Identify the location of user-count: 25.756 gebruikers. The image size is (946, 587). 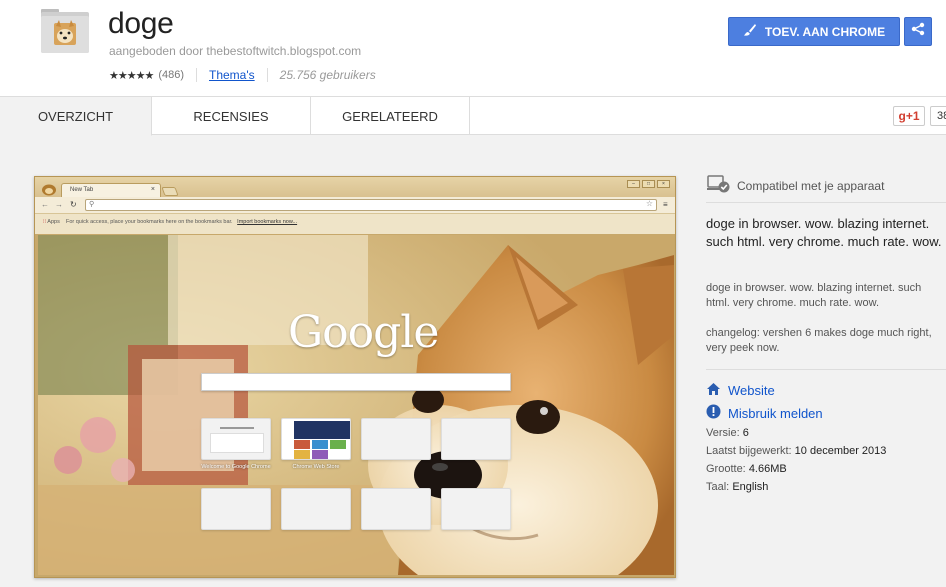
(327, 75).